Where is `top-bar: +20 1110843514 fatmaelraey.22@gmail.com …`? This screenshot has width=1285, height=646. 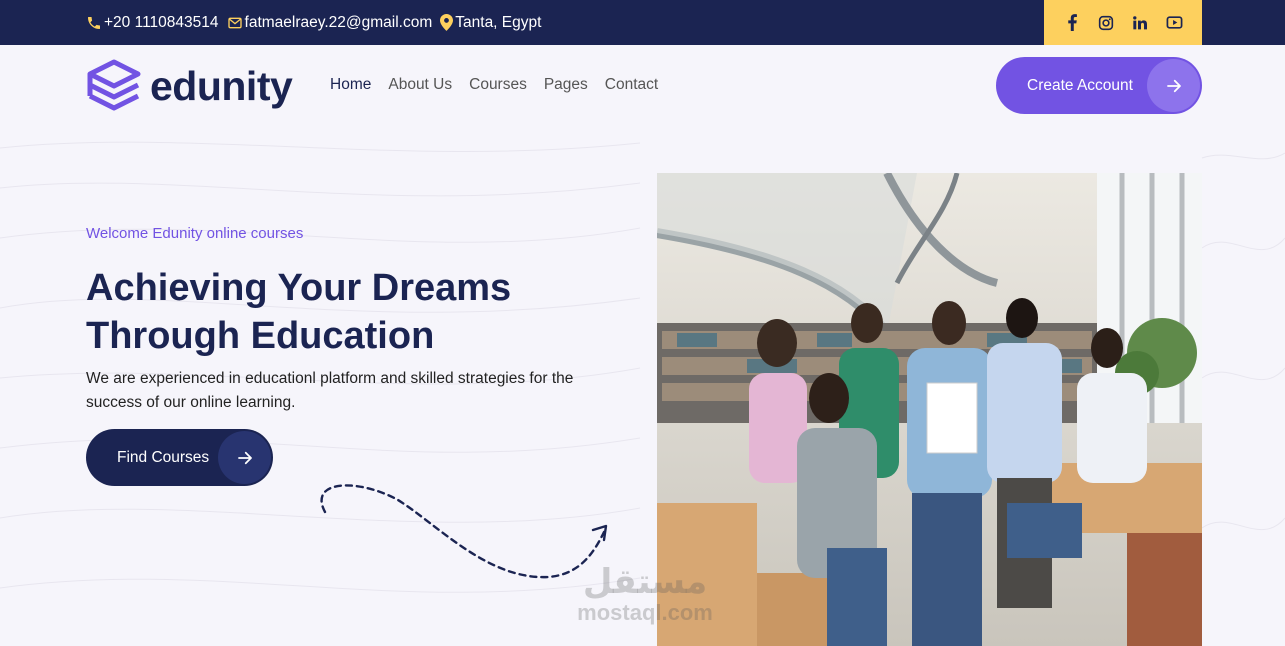 top-bar: +20 1110843514 fatmaelraey.22@gmail.com … is located at coordinates (642, 22).